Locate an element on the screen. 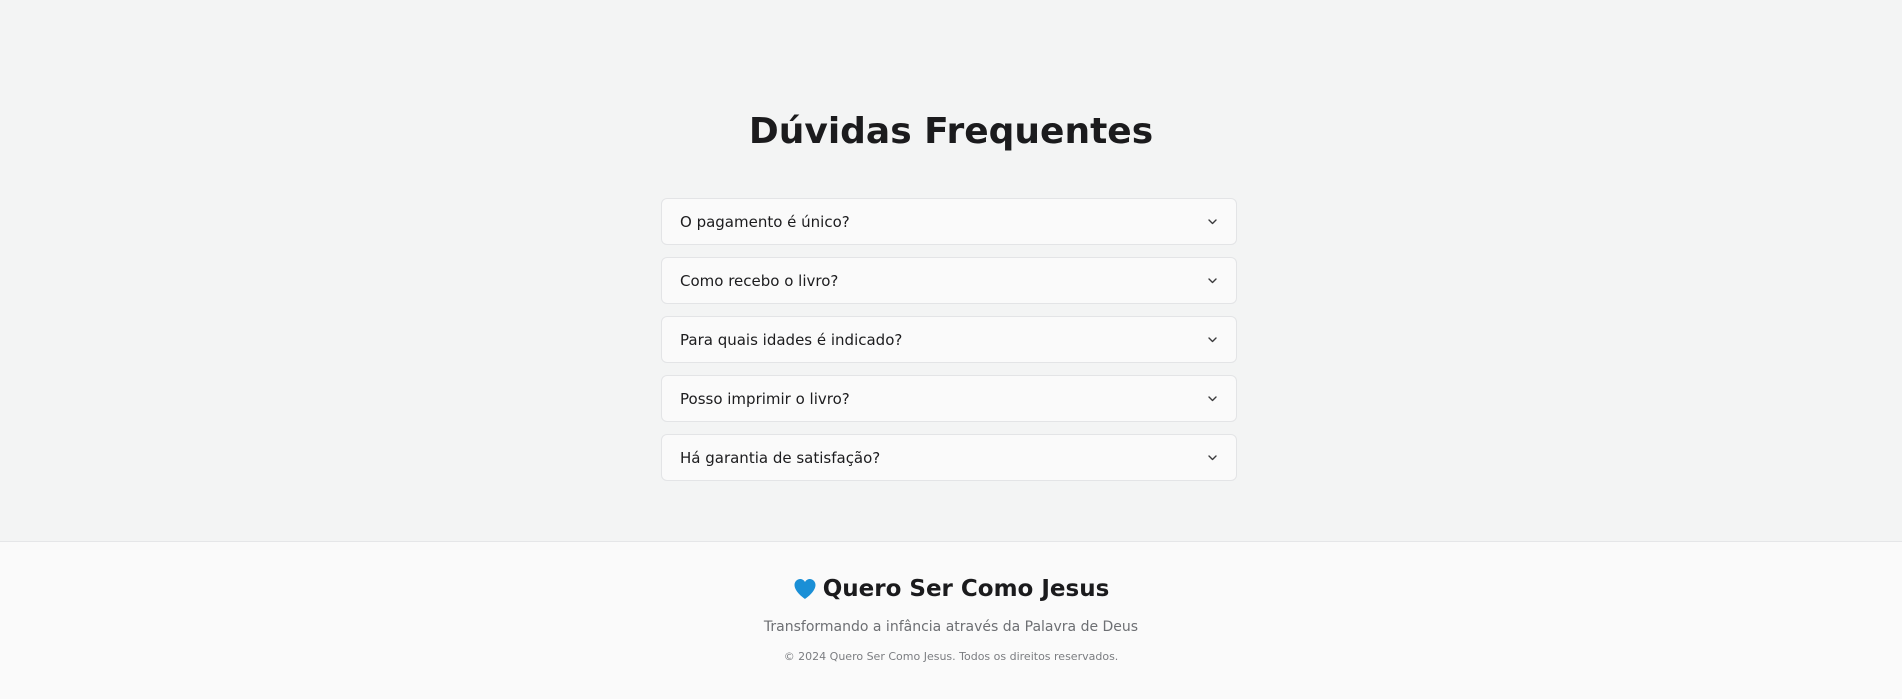 This screenshot has height=699, width=1902. faq-question: Como recebo o livro? is located at coordinates (759, 280).